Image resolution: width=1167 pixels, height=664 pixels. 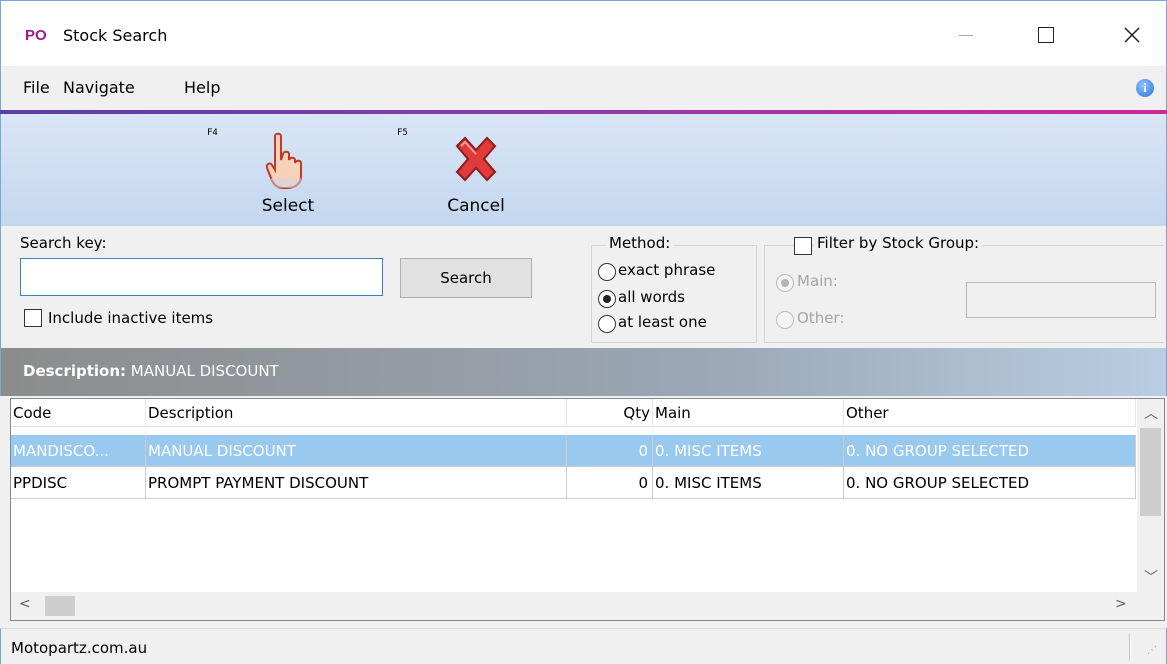 I want to click on window-title: Stock Search, so click(x=115, y=35).